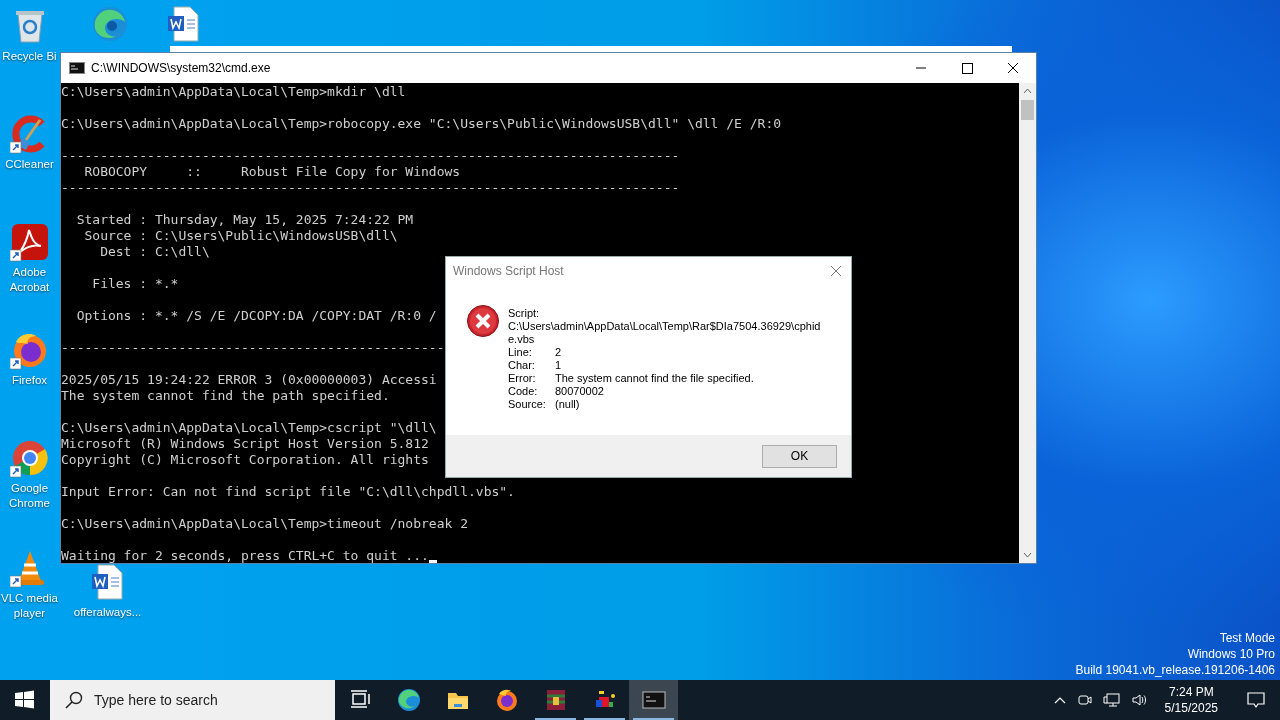  What do you see at coordinates (74, 700) in the screenshot?
I see `search-icon` at bounding box center [74, 700].